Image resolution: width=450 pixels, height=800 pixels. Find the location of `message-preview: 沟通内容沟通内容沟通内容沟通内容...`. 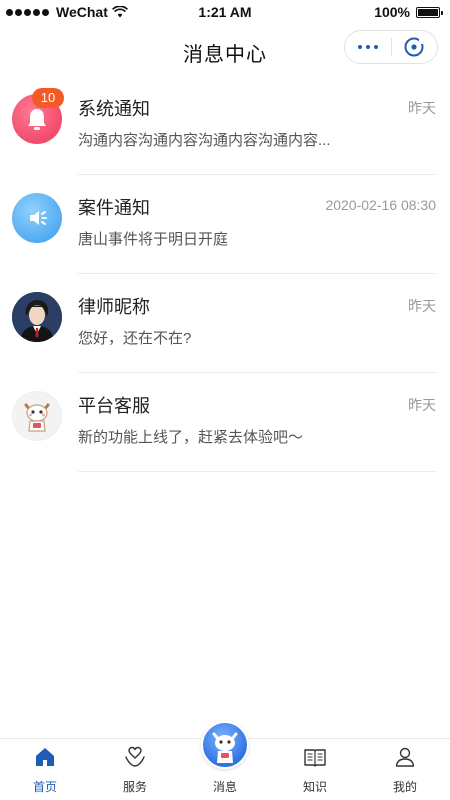

message-preview: 沟通内容沟通内容沟通内容沟通内容... is located at coordinates (204, 140).